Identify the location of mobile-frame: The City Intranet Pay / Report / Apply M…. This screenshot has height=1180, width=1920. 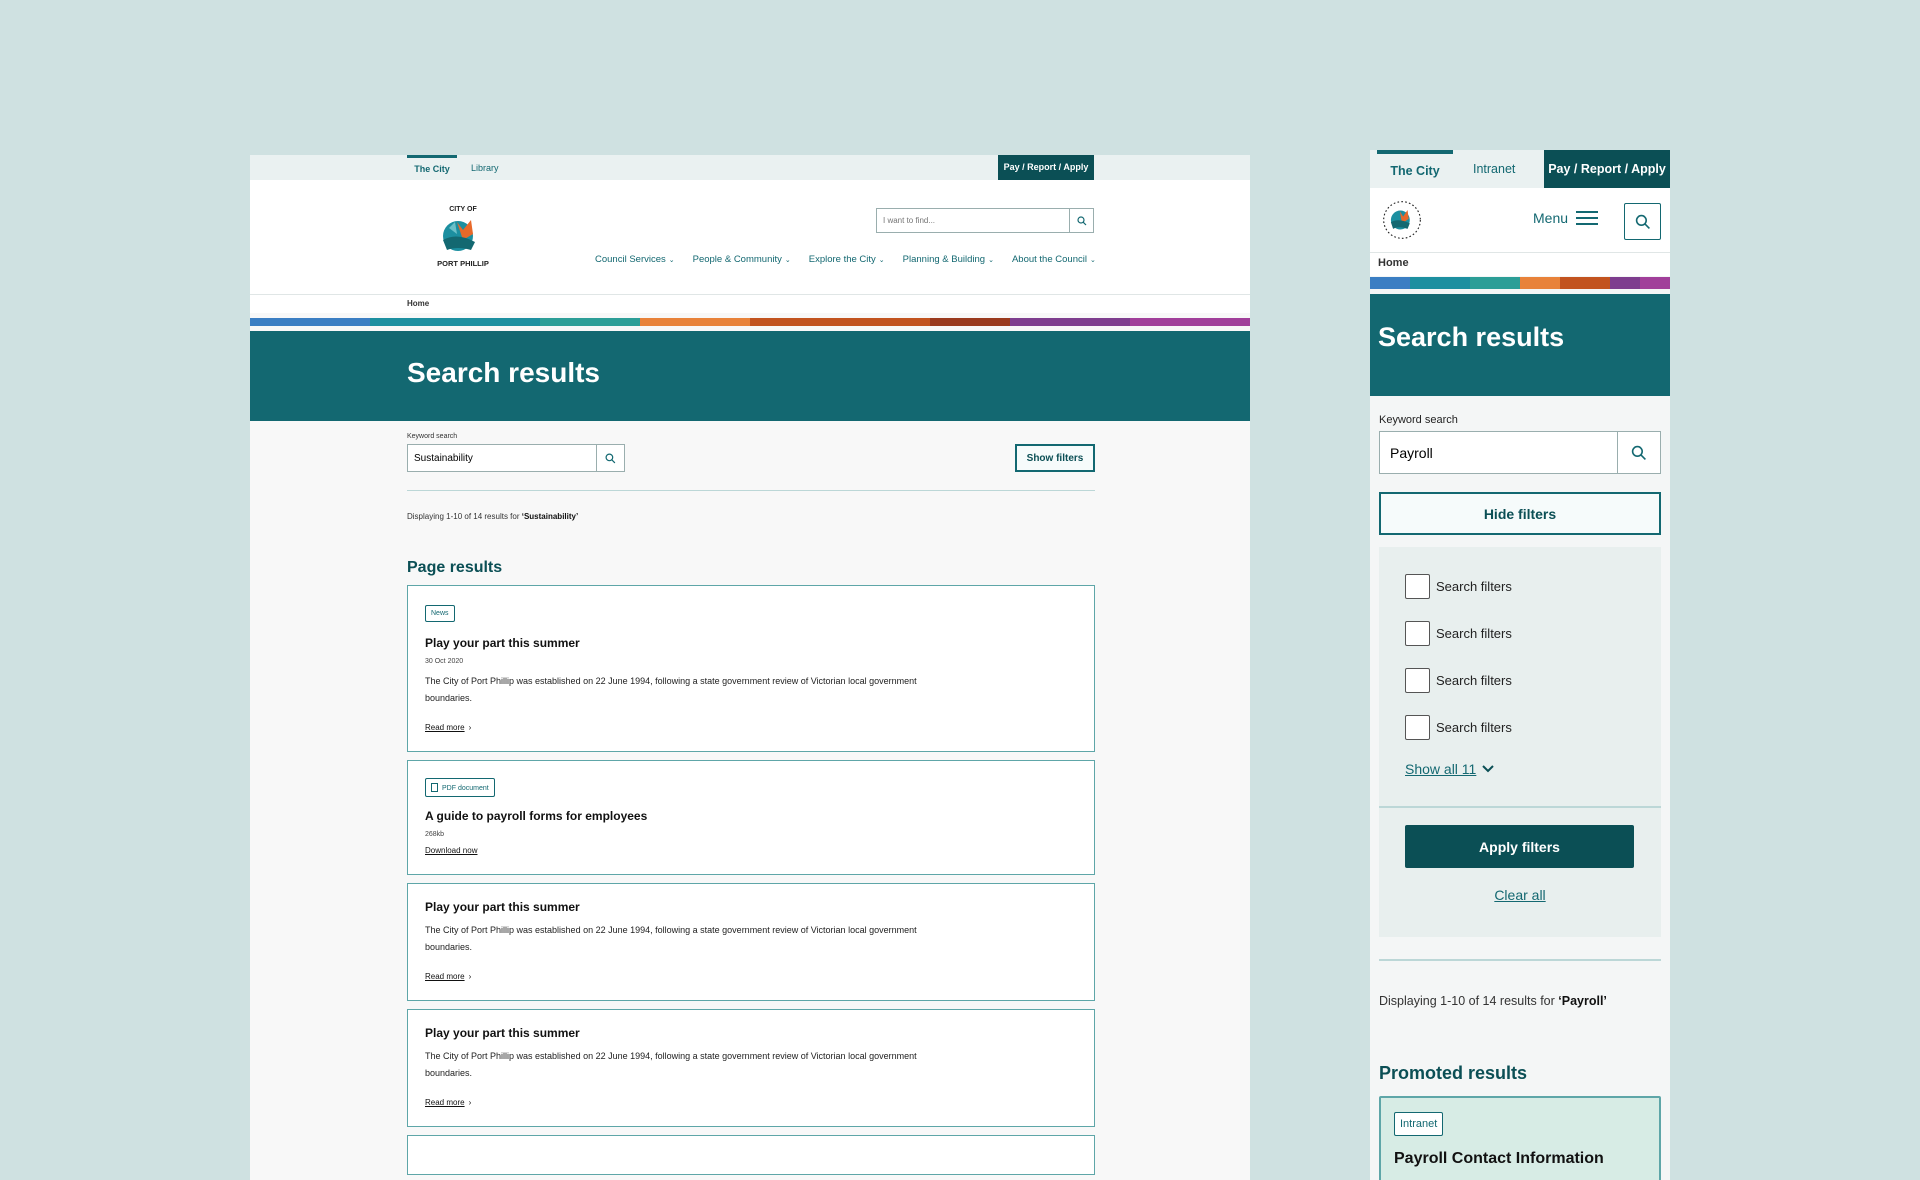
(1520, 665).